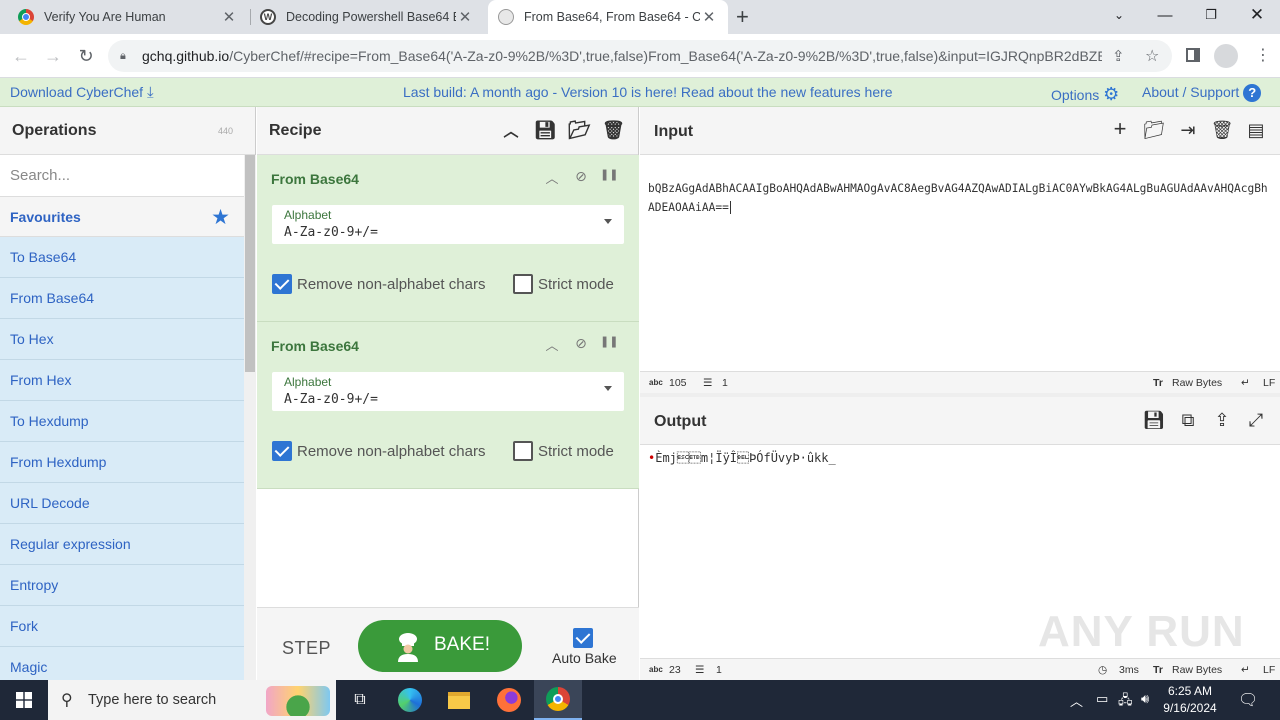 The height and width of the screenshot is (720, 1280). Describe the element at coordinates (583, 638) in the screenshot. I see `auto-bake-checkbox` at that location.